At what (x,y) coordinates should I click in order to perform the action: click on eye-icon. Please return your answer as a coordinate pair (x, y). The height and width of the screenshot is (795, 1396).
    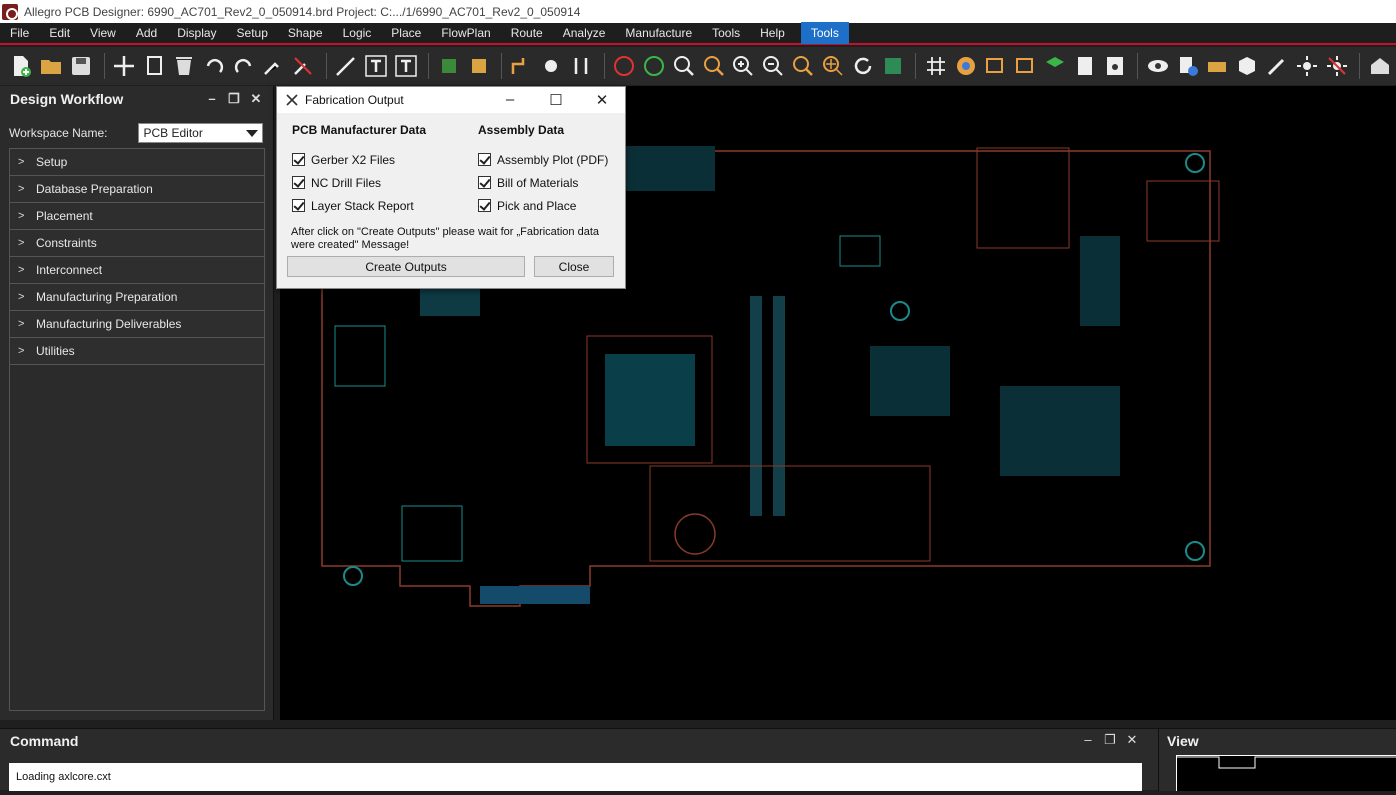
    Looking at the image, I should click on (1157, 66).